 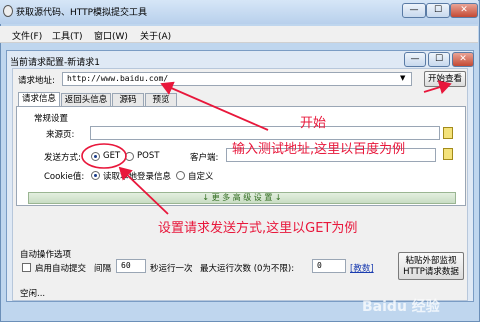 What do you see at coordinates (437, 87) in the screenshot?
I see `annotation-arrow-start` at bounding box center [437, 87].